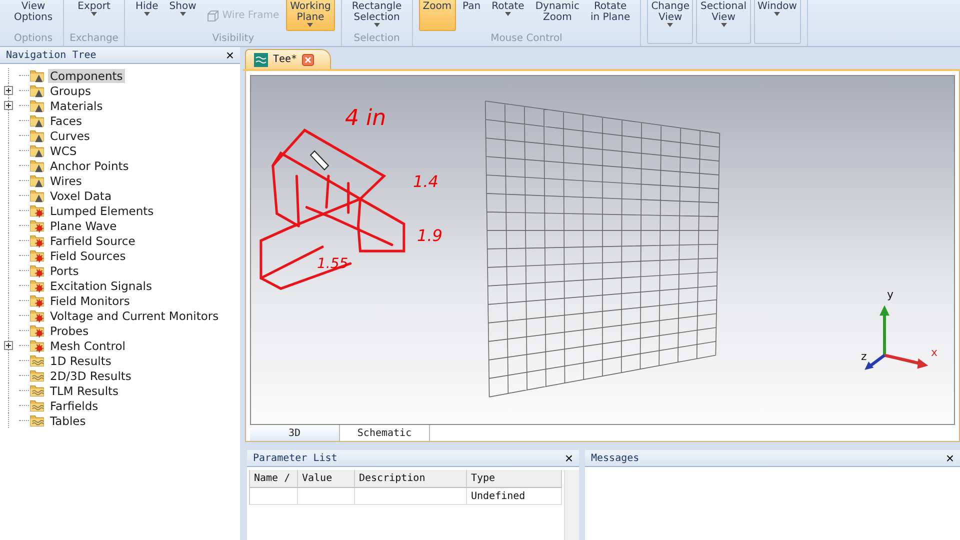 The height and width of the screenshot is (540, 960). I want to click on column-header: Description, so click(411, 479).